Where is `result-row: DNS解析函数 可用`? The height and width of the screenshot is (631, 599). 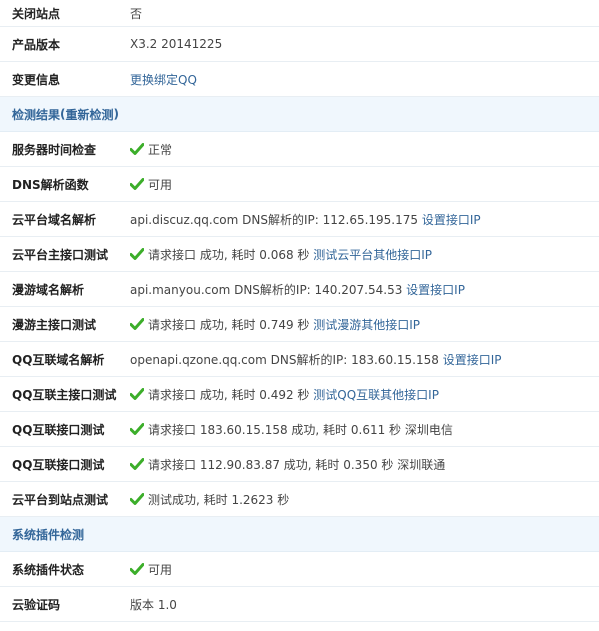
result-row: DNS解析函数 可用 is located at coordinates (299, 184).